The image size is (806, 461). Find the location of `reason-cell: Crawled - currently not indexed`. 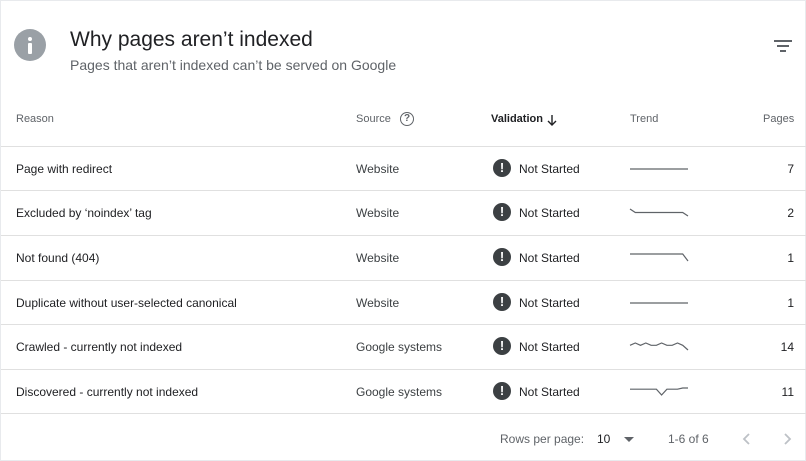

reason-cell: Crawled - currently not indexed is located at coordinates (99, 347).